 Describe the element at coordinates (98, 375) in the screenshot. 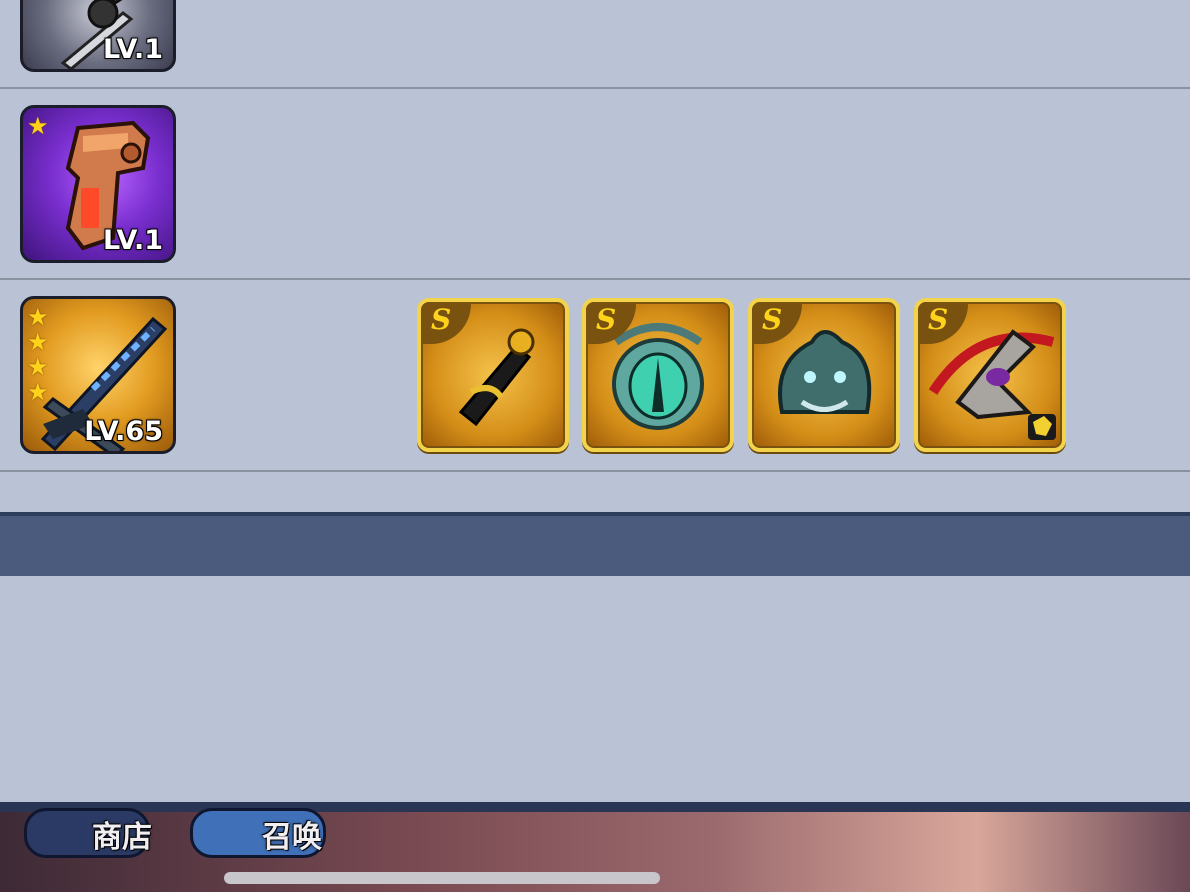

I see `weapon-card-3: ★ ★ ★ ★ LV.65` at that location.